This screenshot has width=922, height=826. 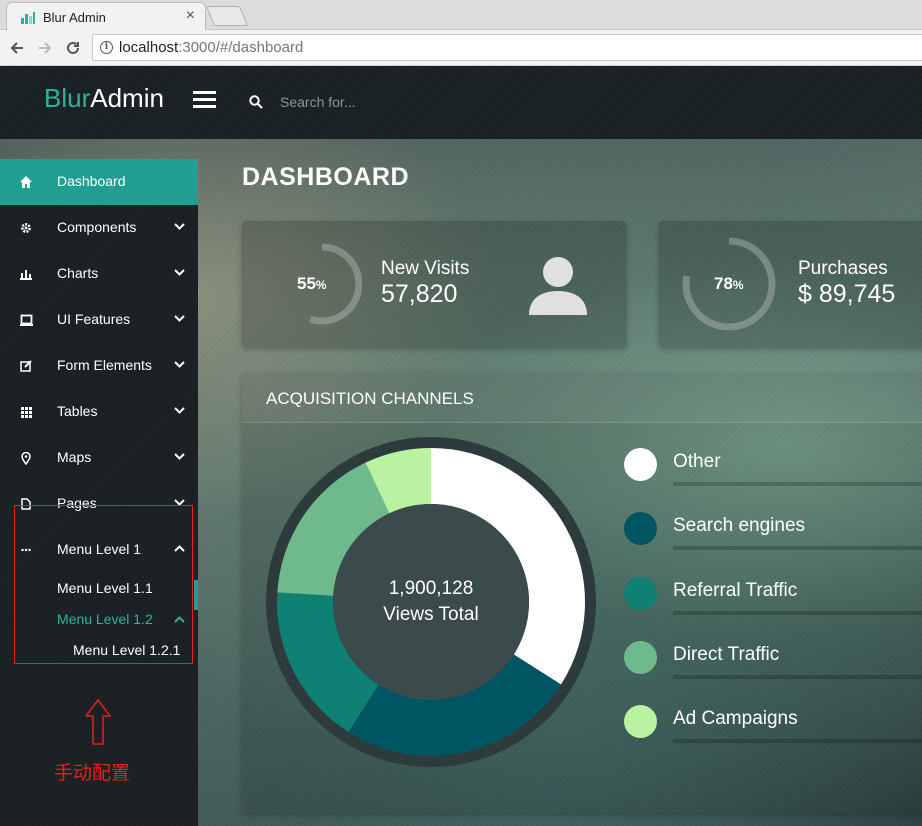 I want to click on new-tab-button, so click(x=227, y=16).